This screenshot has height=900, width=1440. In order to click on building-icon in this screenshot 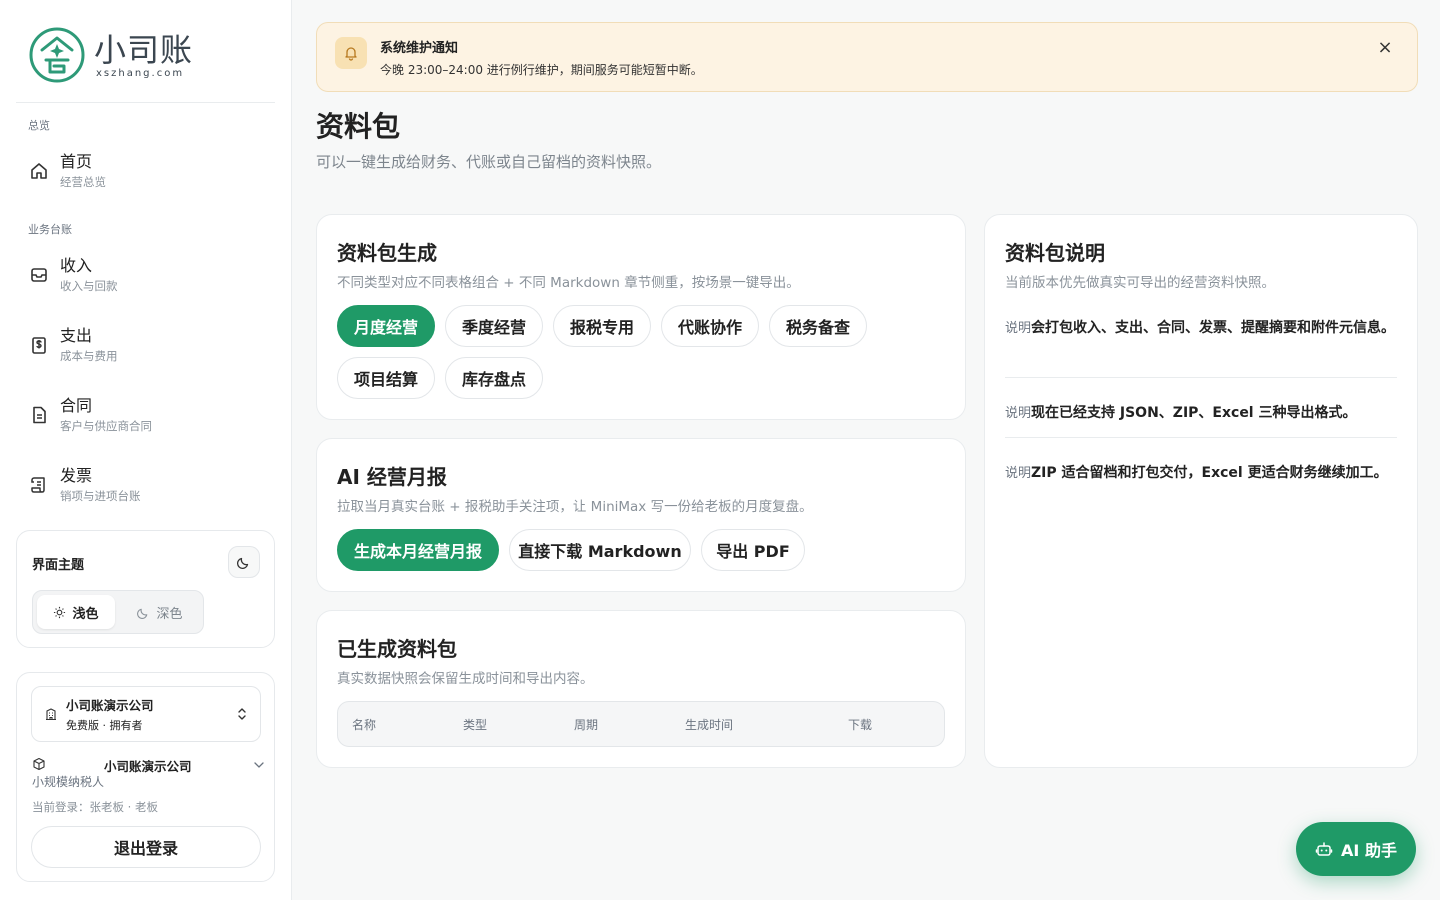, I will do `click(51, 714)`.